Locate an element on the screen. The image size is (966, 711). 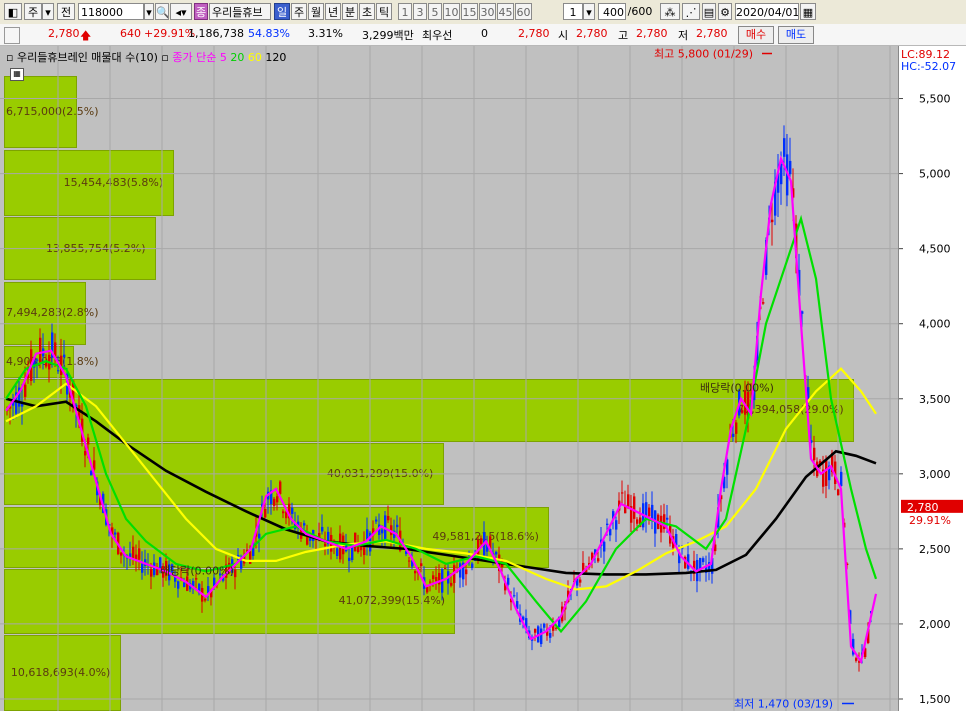
volume: 1,186,738 is located at coordinates (216, 33).